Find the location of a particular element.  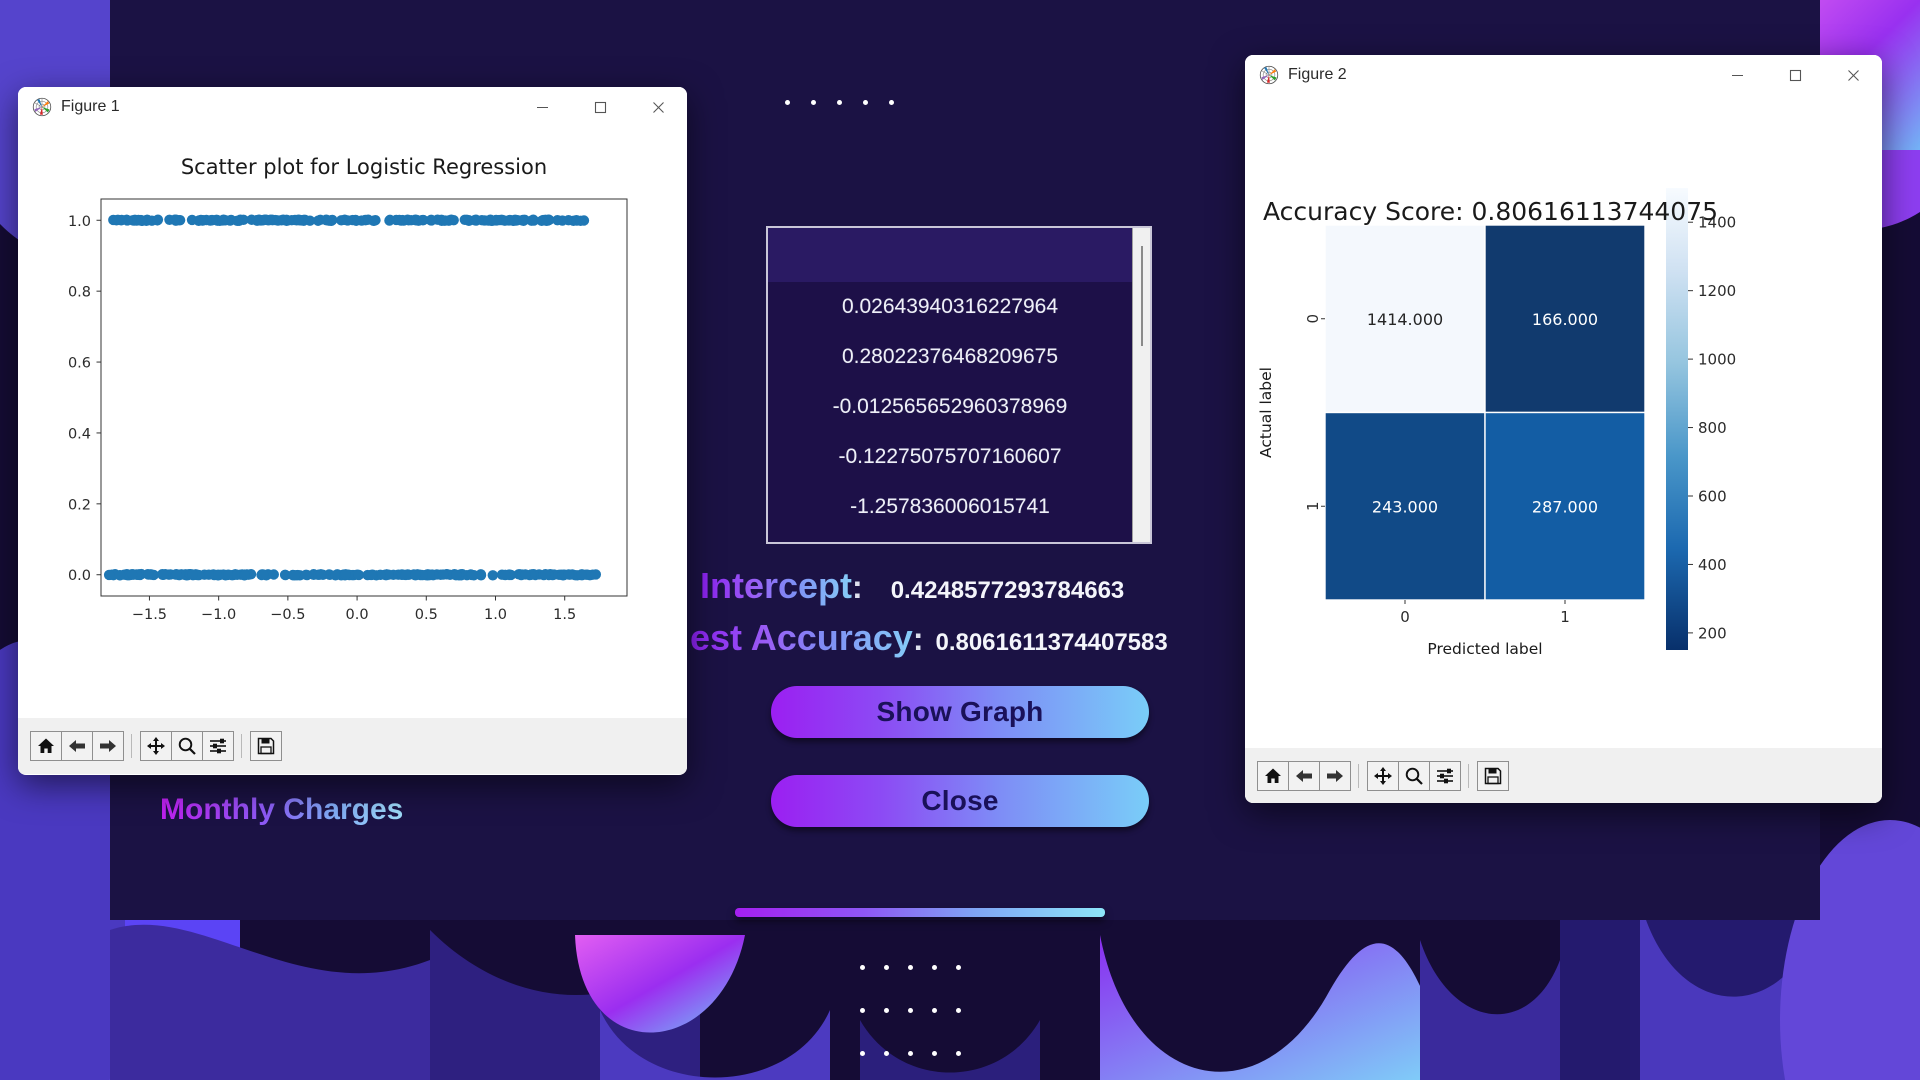

figure-1-titlebar: Figure 1 is located at coordinates (352, 107).